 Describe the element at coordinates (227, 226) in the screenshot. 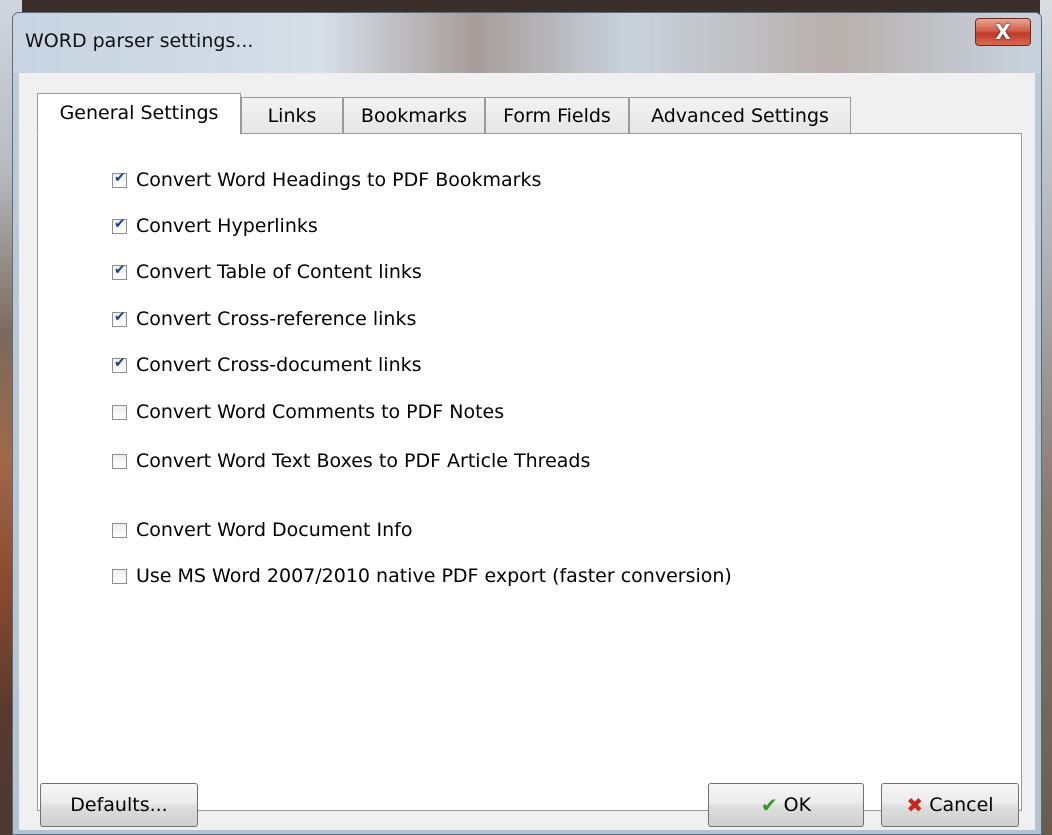

I see `option-label: Convert Hyperlinks` at that location.